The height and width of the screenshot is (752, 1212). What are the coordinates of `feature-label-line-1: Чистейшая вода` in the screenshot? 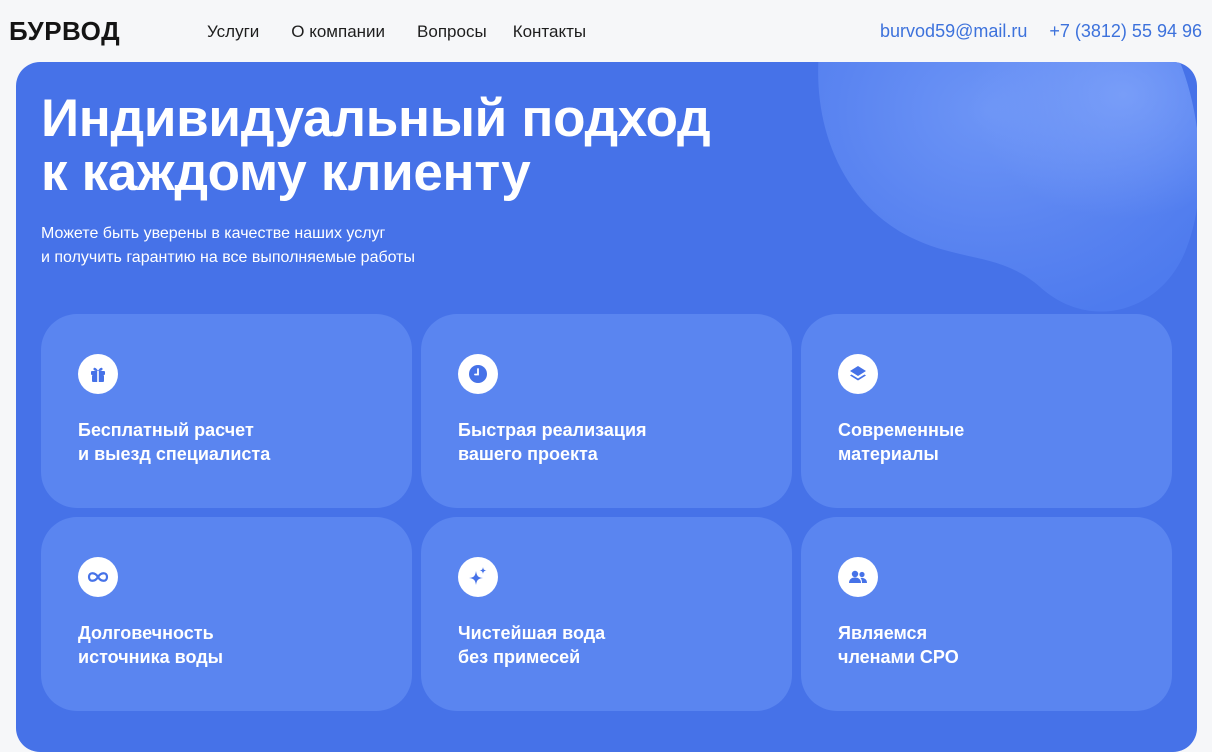 It's located at (532, 633).